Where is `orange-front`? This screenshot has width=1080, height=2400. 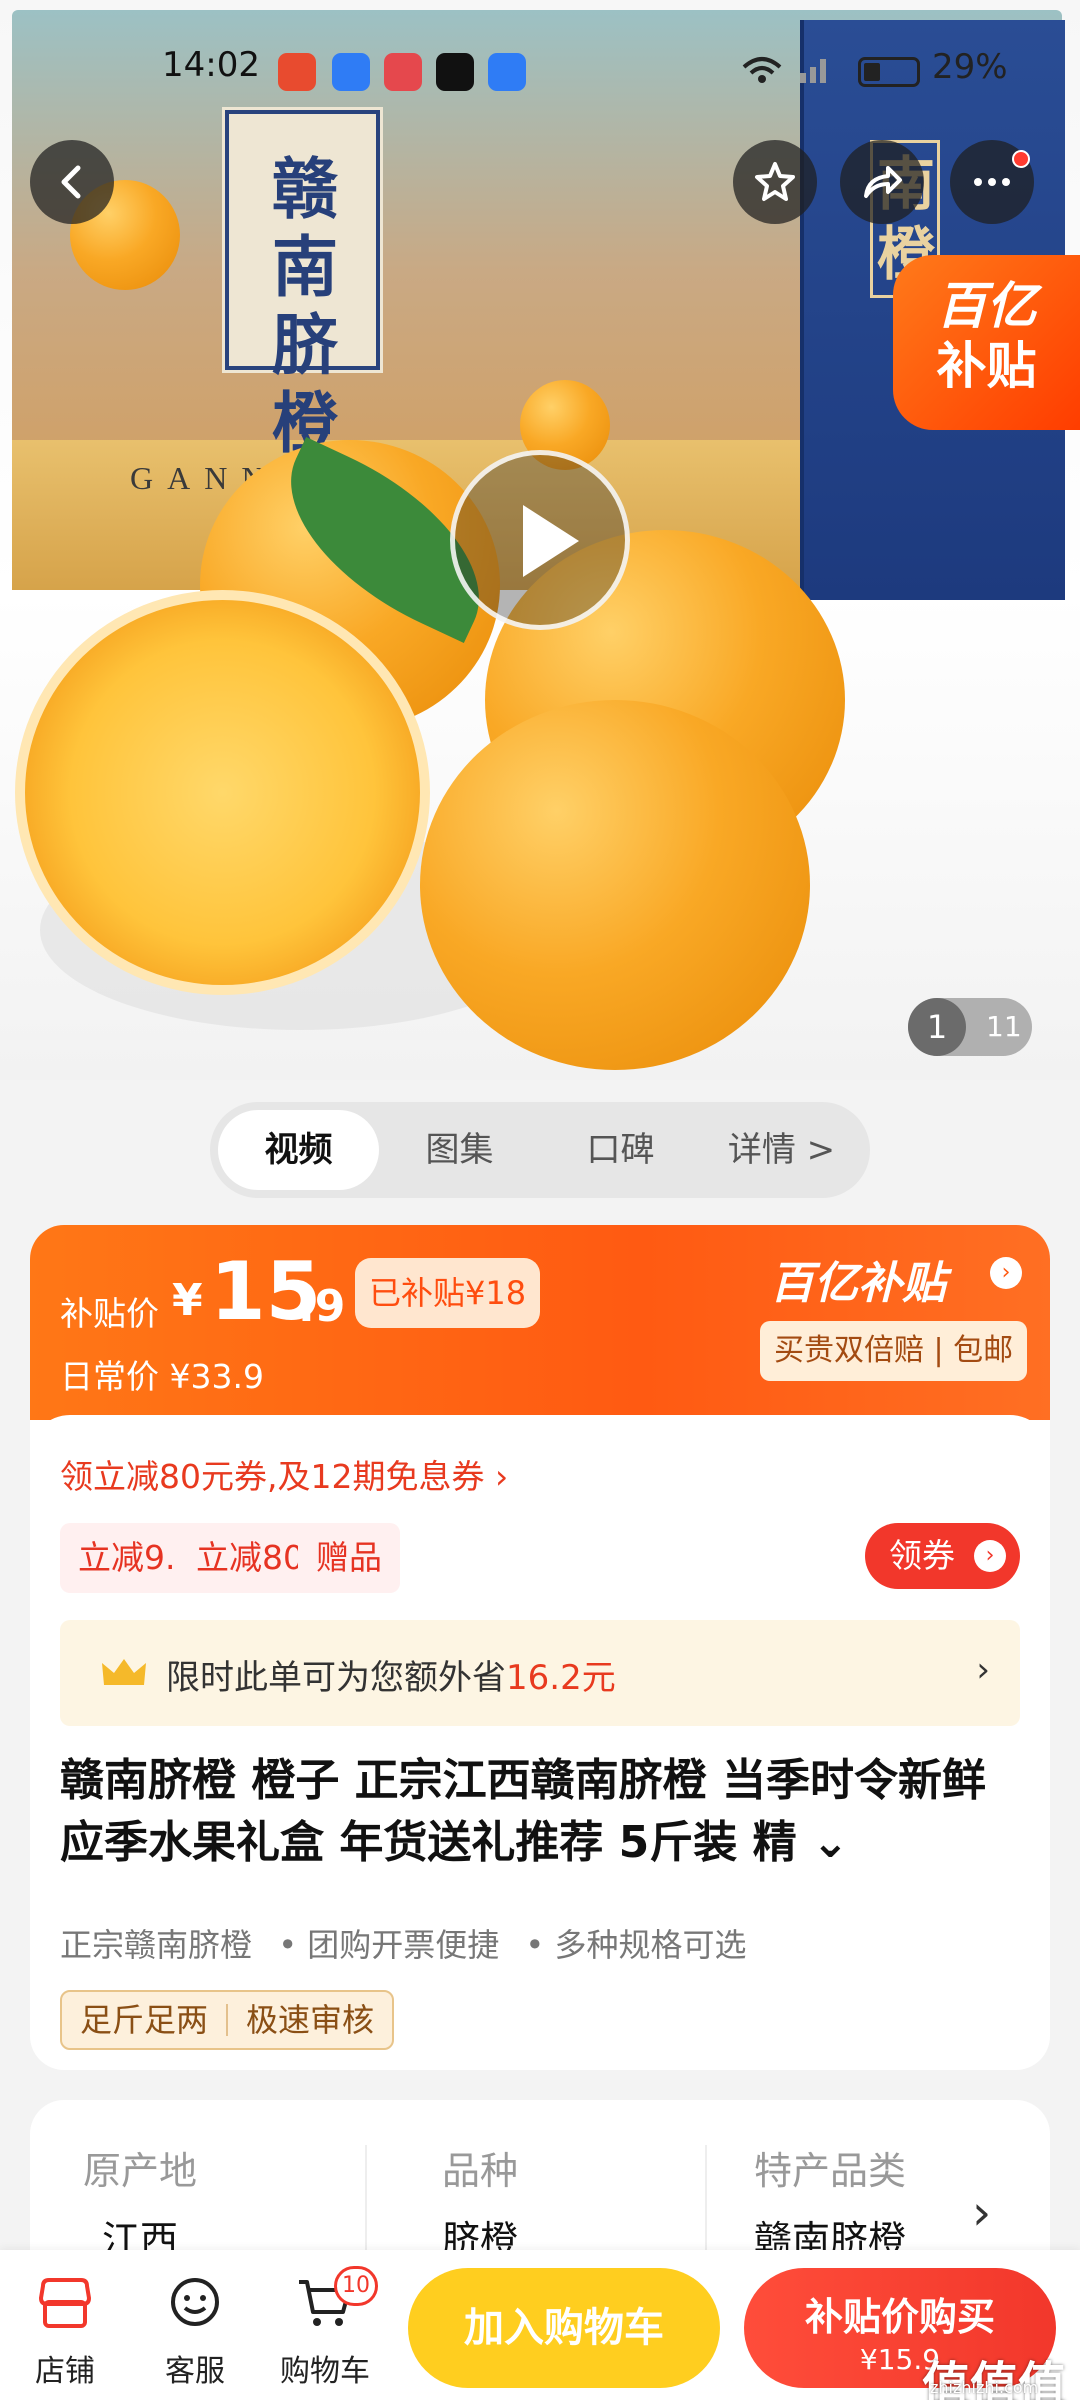
orange-front is located at coordinates (615, 885).